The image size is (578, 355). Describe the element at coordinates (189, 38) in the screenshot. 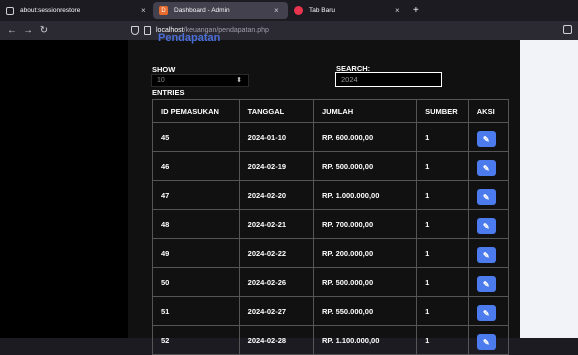

I see `page-title: Pendapatan` at that location.